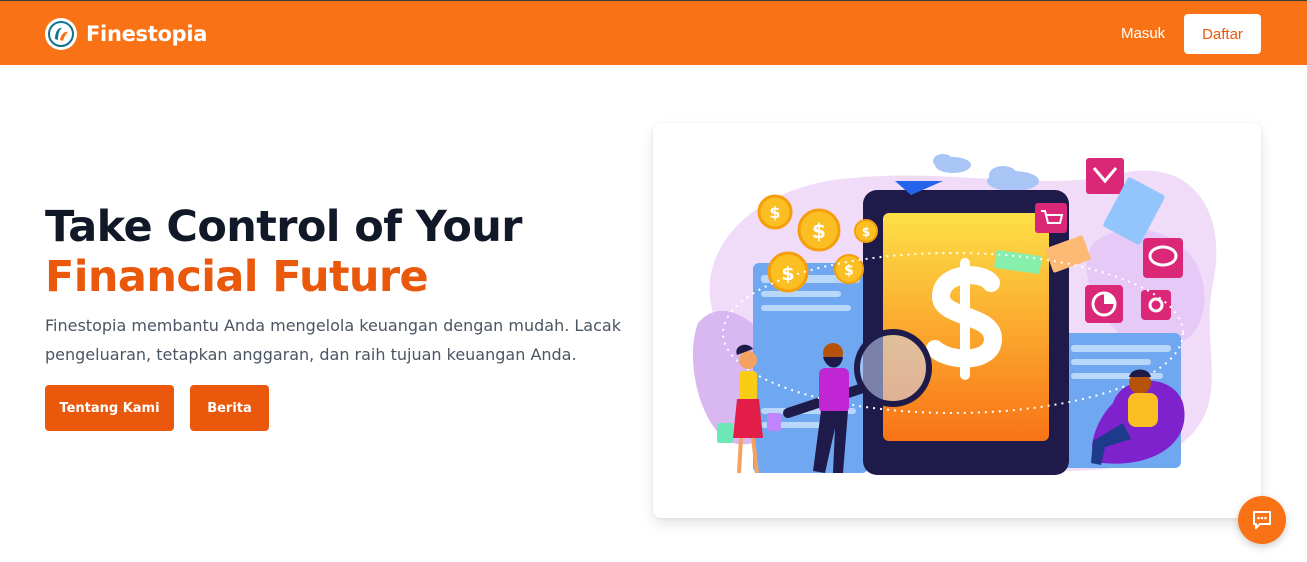  I want to click on gear-icon, so click(1156, 305).